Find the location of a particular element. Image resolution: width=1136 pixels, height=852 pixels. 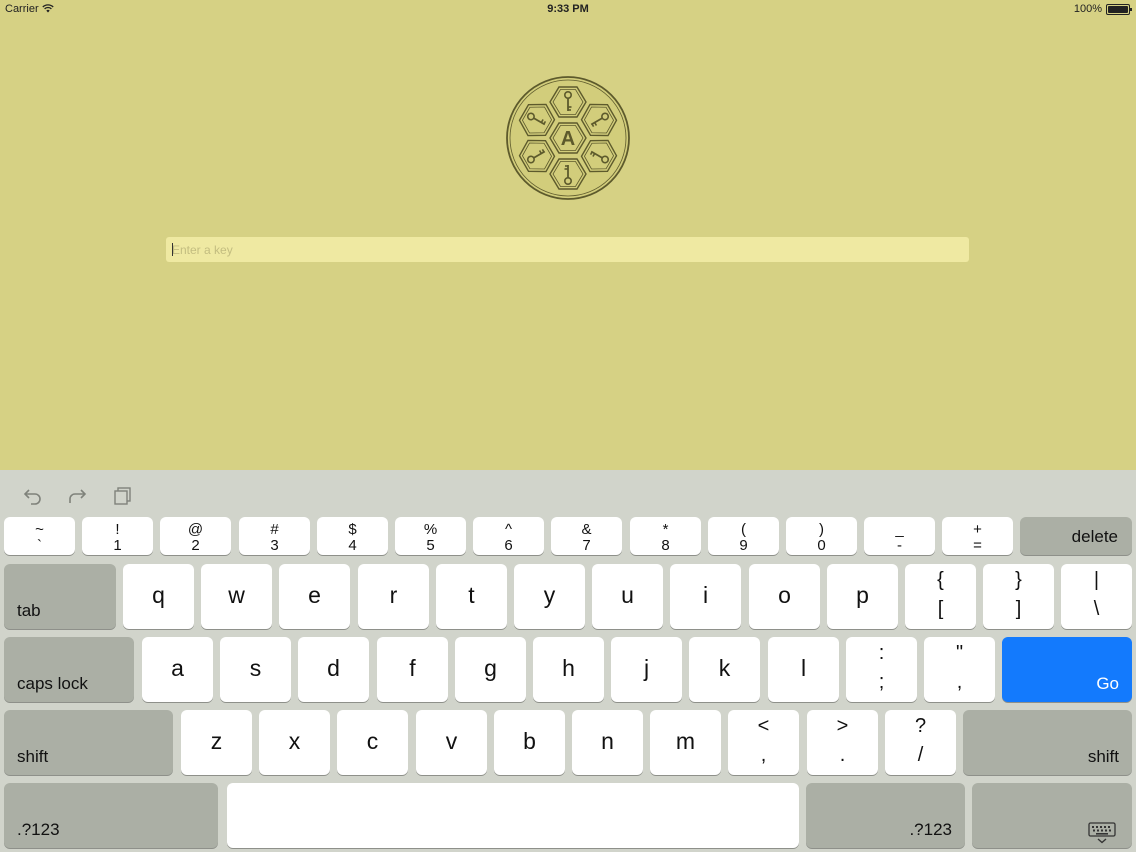

key-lower-label: ] is located at coordinates (1018, 609).